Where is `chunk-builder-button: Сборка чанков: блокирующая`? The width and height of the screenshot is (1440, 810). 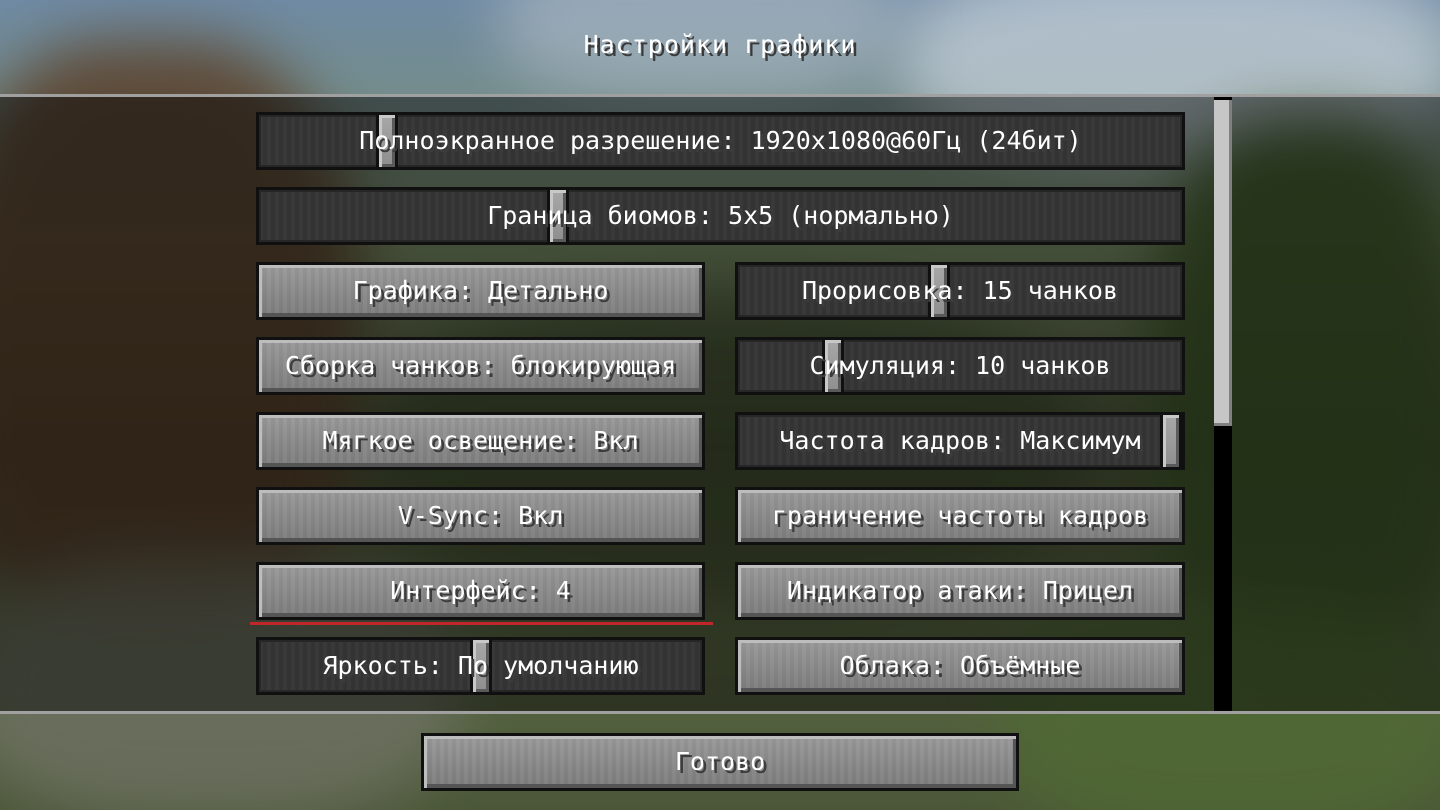
chunk-builder-button: Сборка чанков: блокирующая is located at coordinates (480, 366).